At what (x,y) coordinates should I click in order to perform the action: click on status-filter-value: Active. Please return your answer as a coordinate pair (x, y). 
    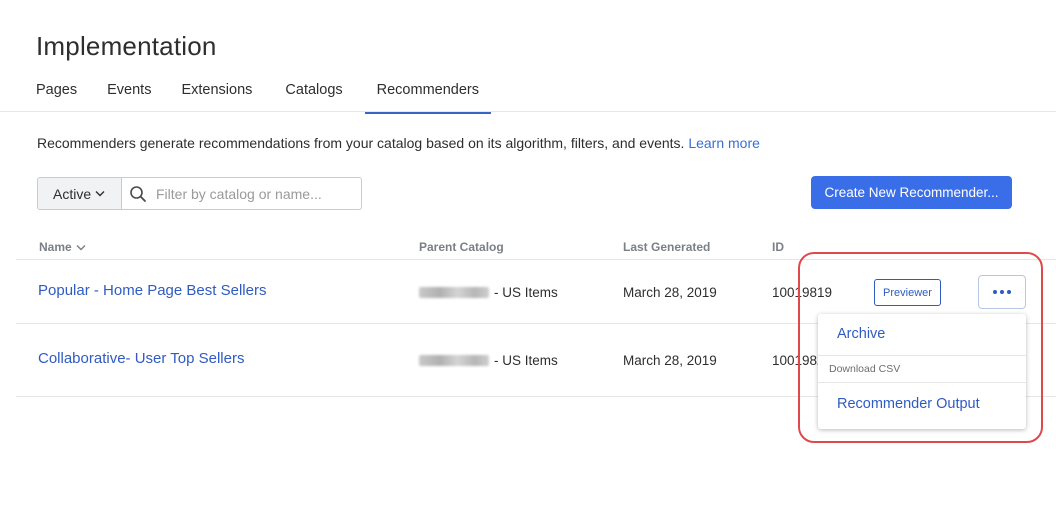
    Looking at the image, I should click on (72, 193).